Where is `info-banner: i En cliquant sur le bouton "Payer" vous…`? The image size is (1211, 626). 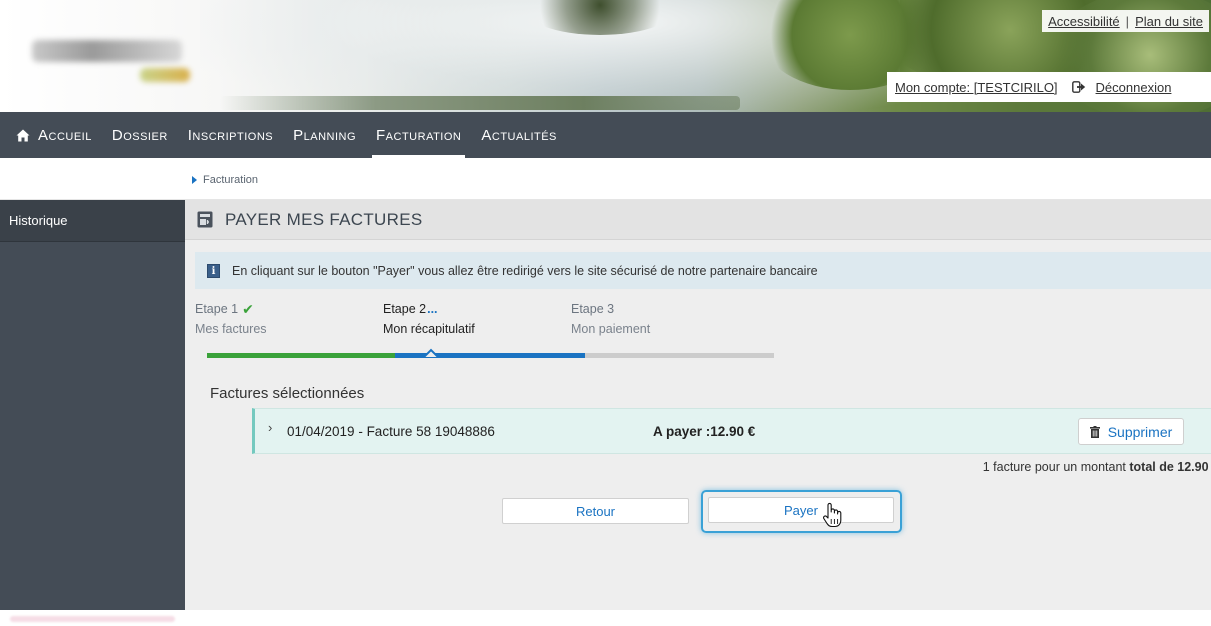 info-banner: i En cliquant sur le bouton "Payer" vous… is located at coordinates (703, 270).